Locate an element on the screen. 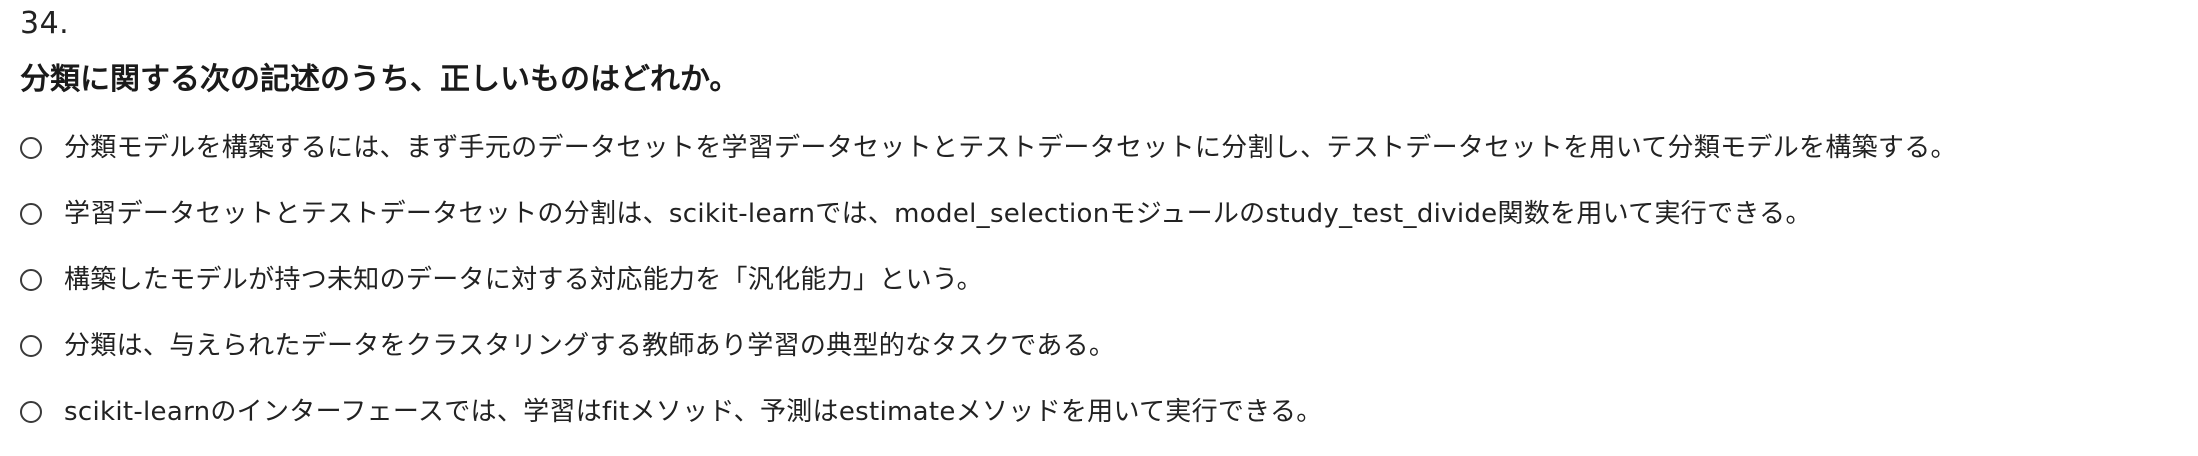  question-number: 34. is located at coordinates (45, 23).